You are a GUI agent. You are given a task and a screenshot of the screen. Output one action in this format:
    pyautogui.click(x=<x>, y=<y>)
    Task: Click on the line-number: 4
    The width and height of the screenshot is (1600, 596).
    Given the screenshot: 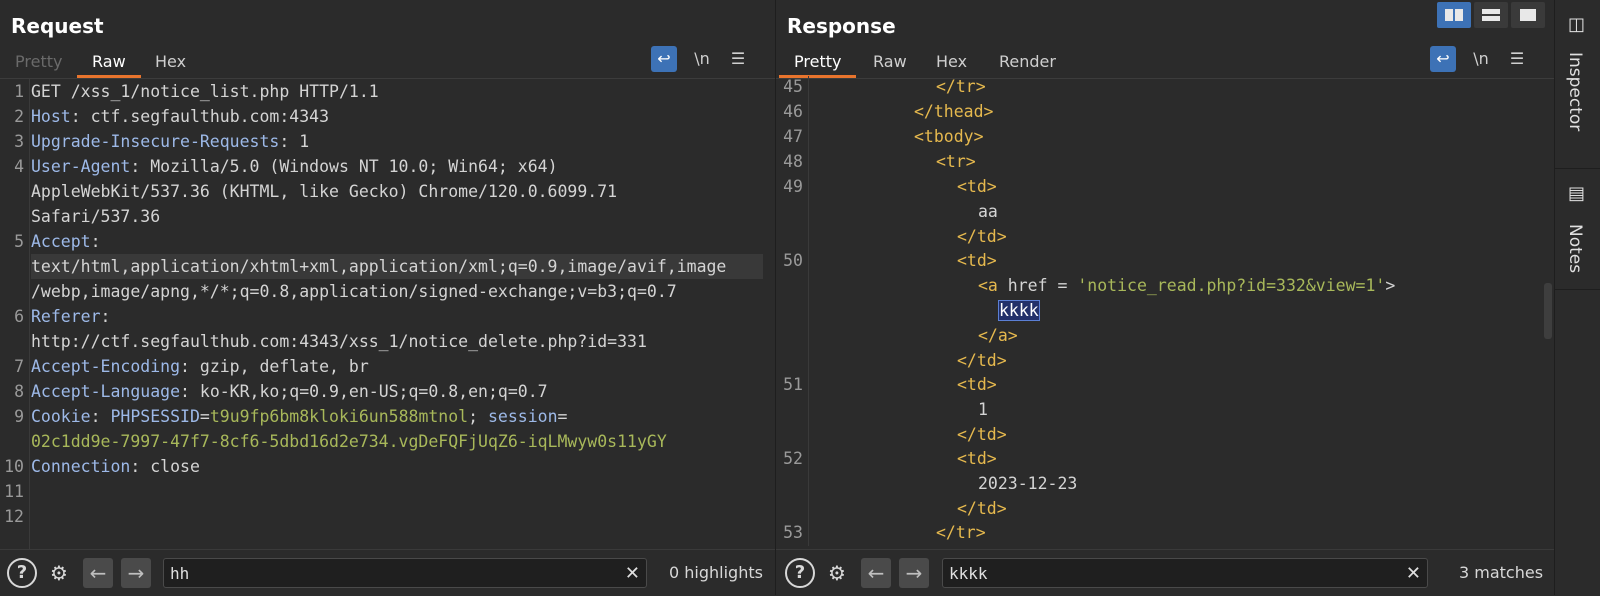 What is the action you would take?
    pyautogui.click(x=19, y=166)
    